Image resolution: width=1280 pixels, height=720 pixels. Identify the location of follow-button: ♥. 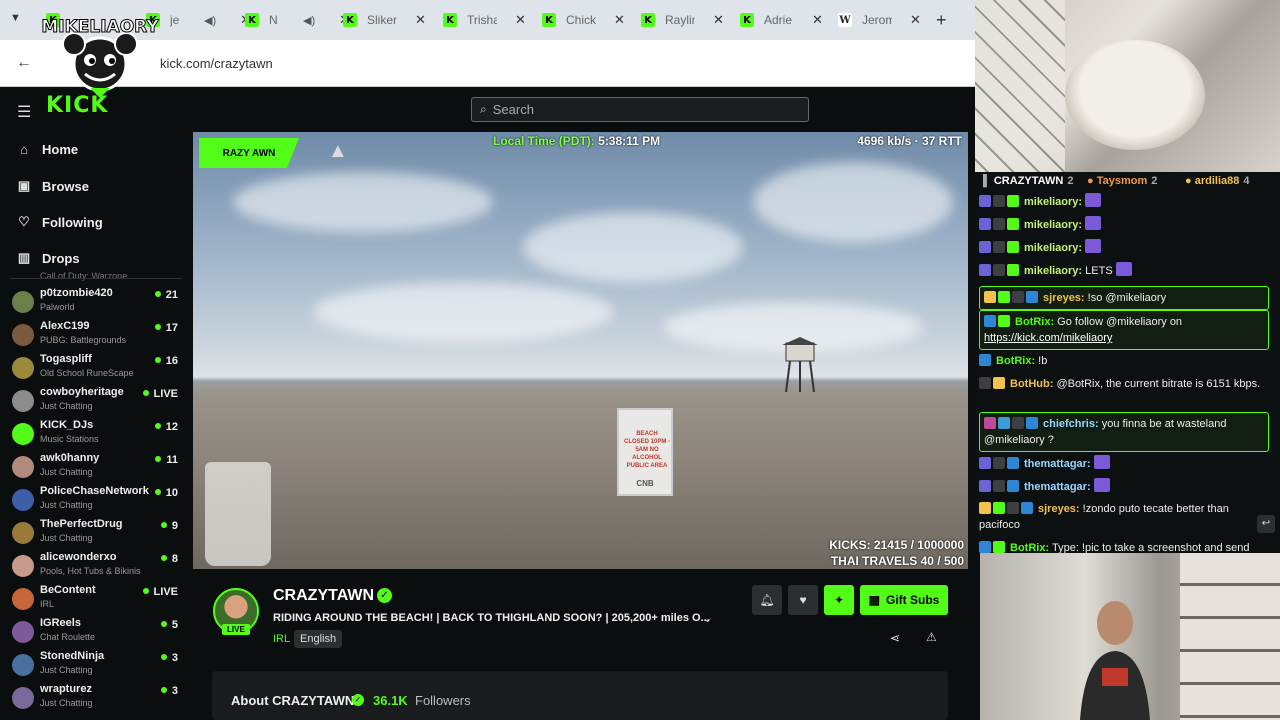
(803, 600).